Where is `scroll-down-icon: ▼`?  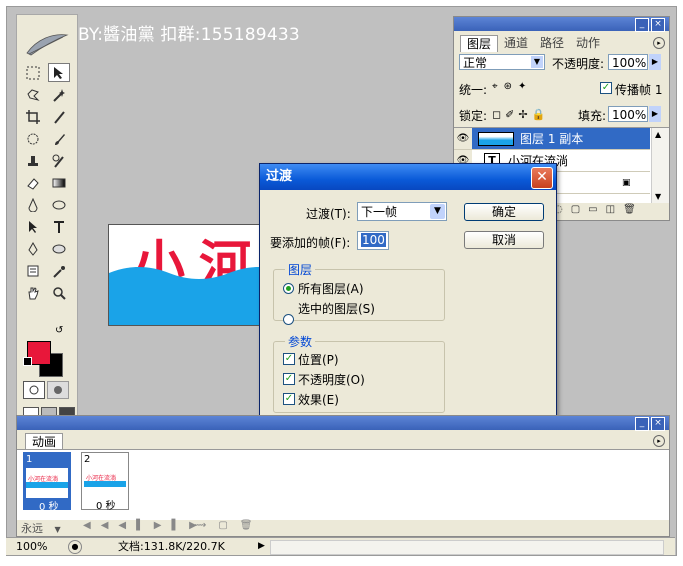
scroll-down-icon: ▼ is located at coordinates (658, 196).